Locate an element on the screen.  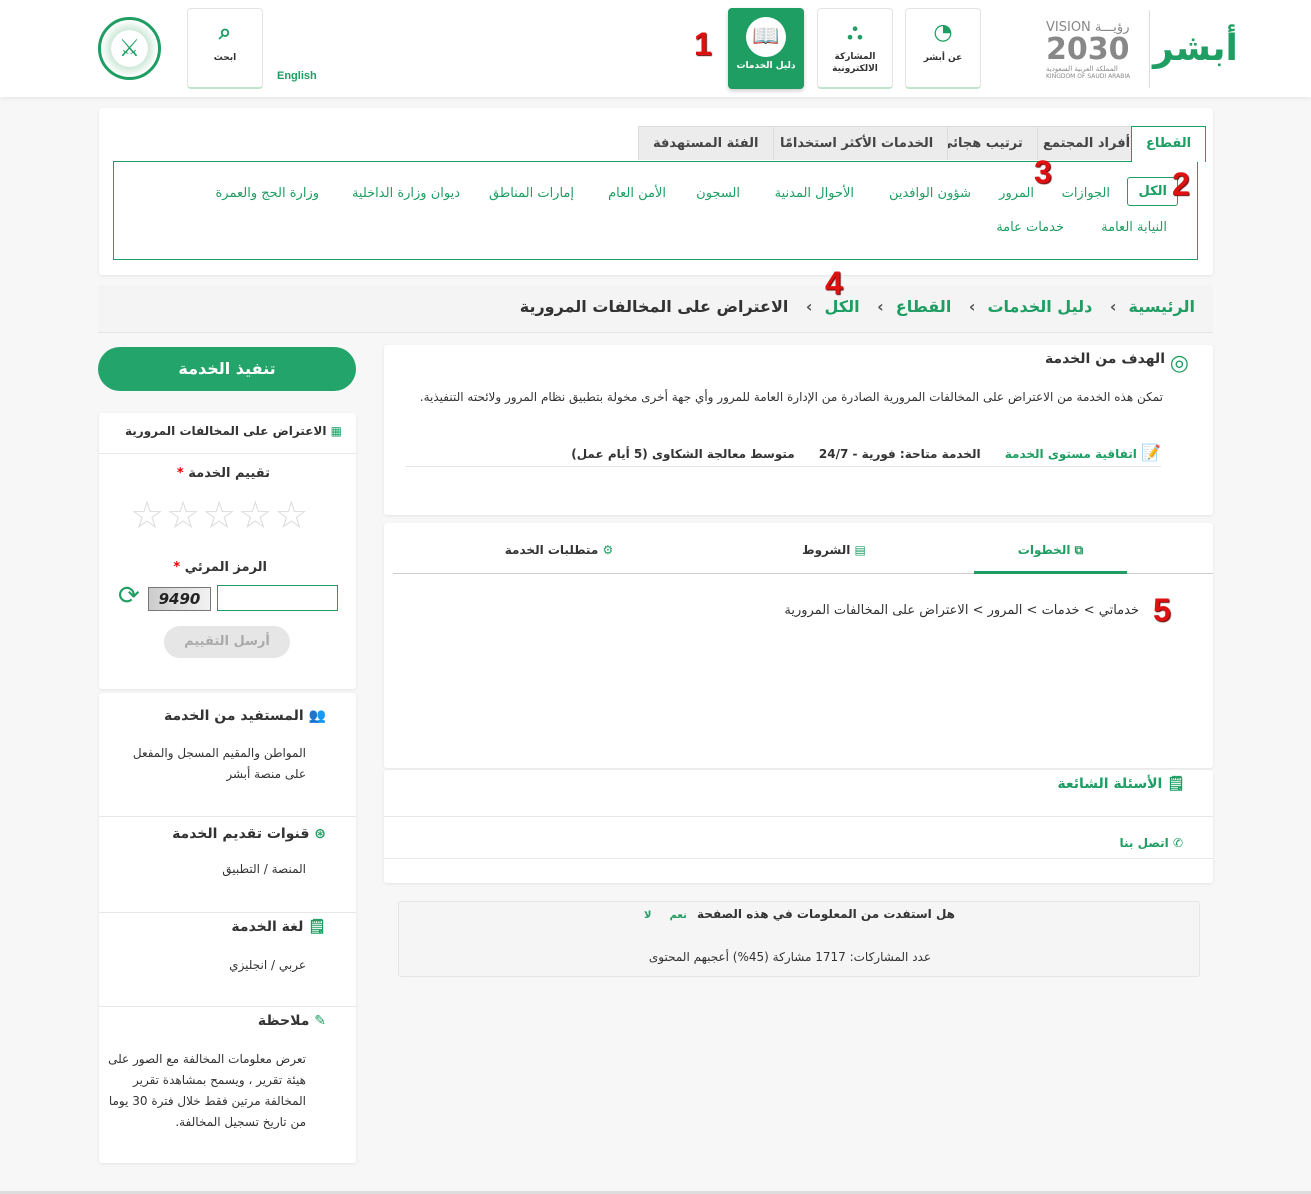
filter-hajj: وزارة الحج والعمرة is located at coordinates (268, 193).